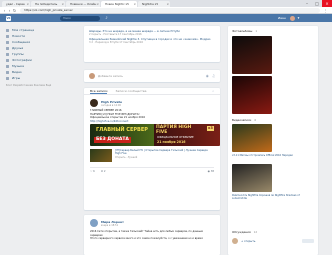  Describe the element at coordinates (7, 72) in the screenshot. I see `video-icon` at that location.